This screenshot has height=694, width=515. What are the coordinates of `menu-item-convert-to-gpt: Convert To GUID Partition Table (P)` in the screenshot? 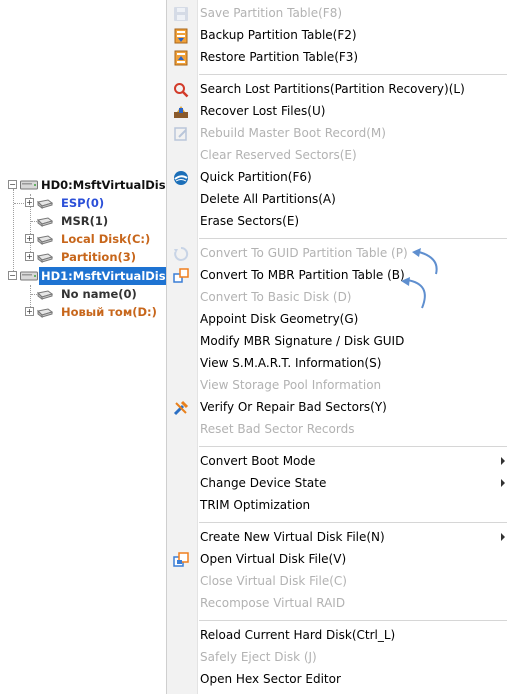 It's located at (341, 254).